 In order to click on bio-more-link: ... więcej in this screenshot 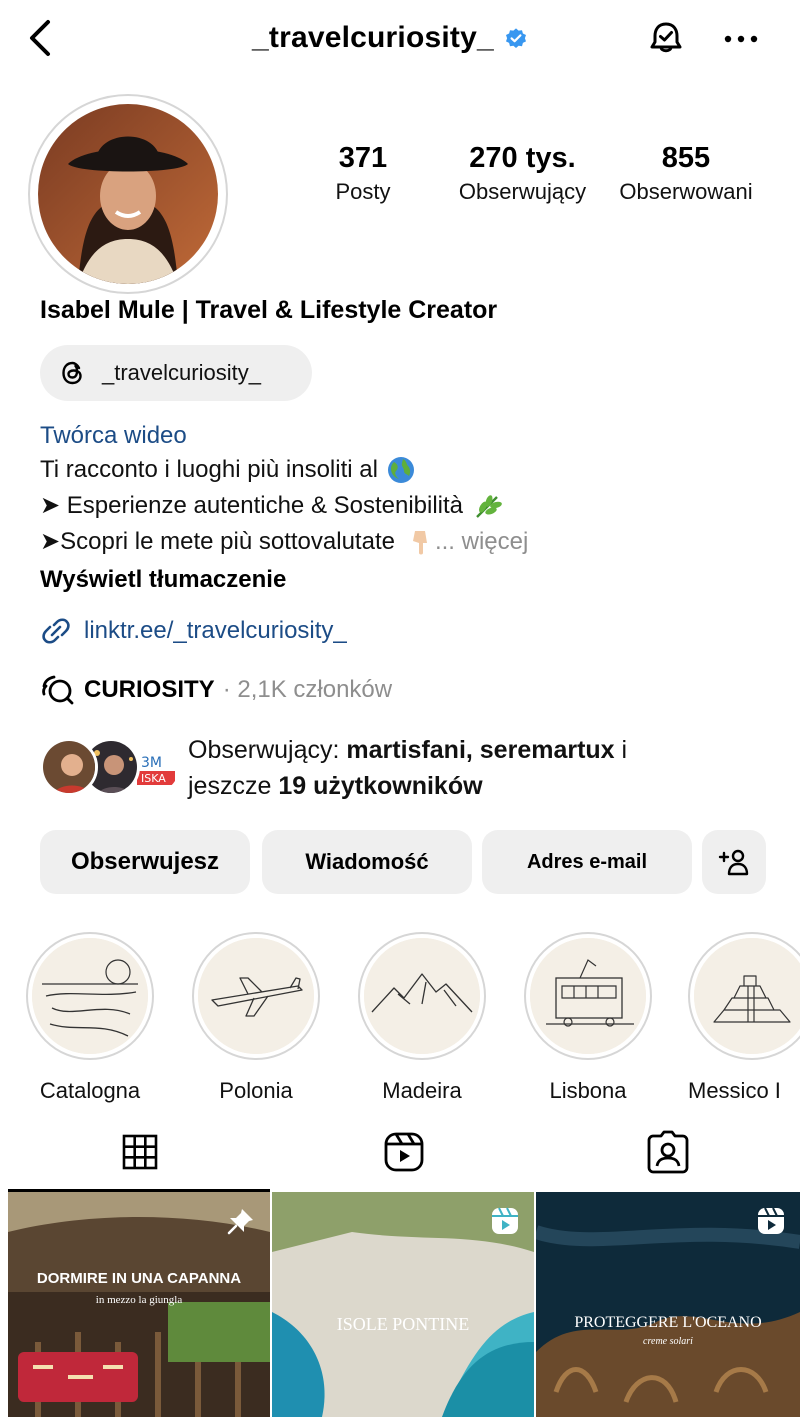, I will do `click(481, 542)`.